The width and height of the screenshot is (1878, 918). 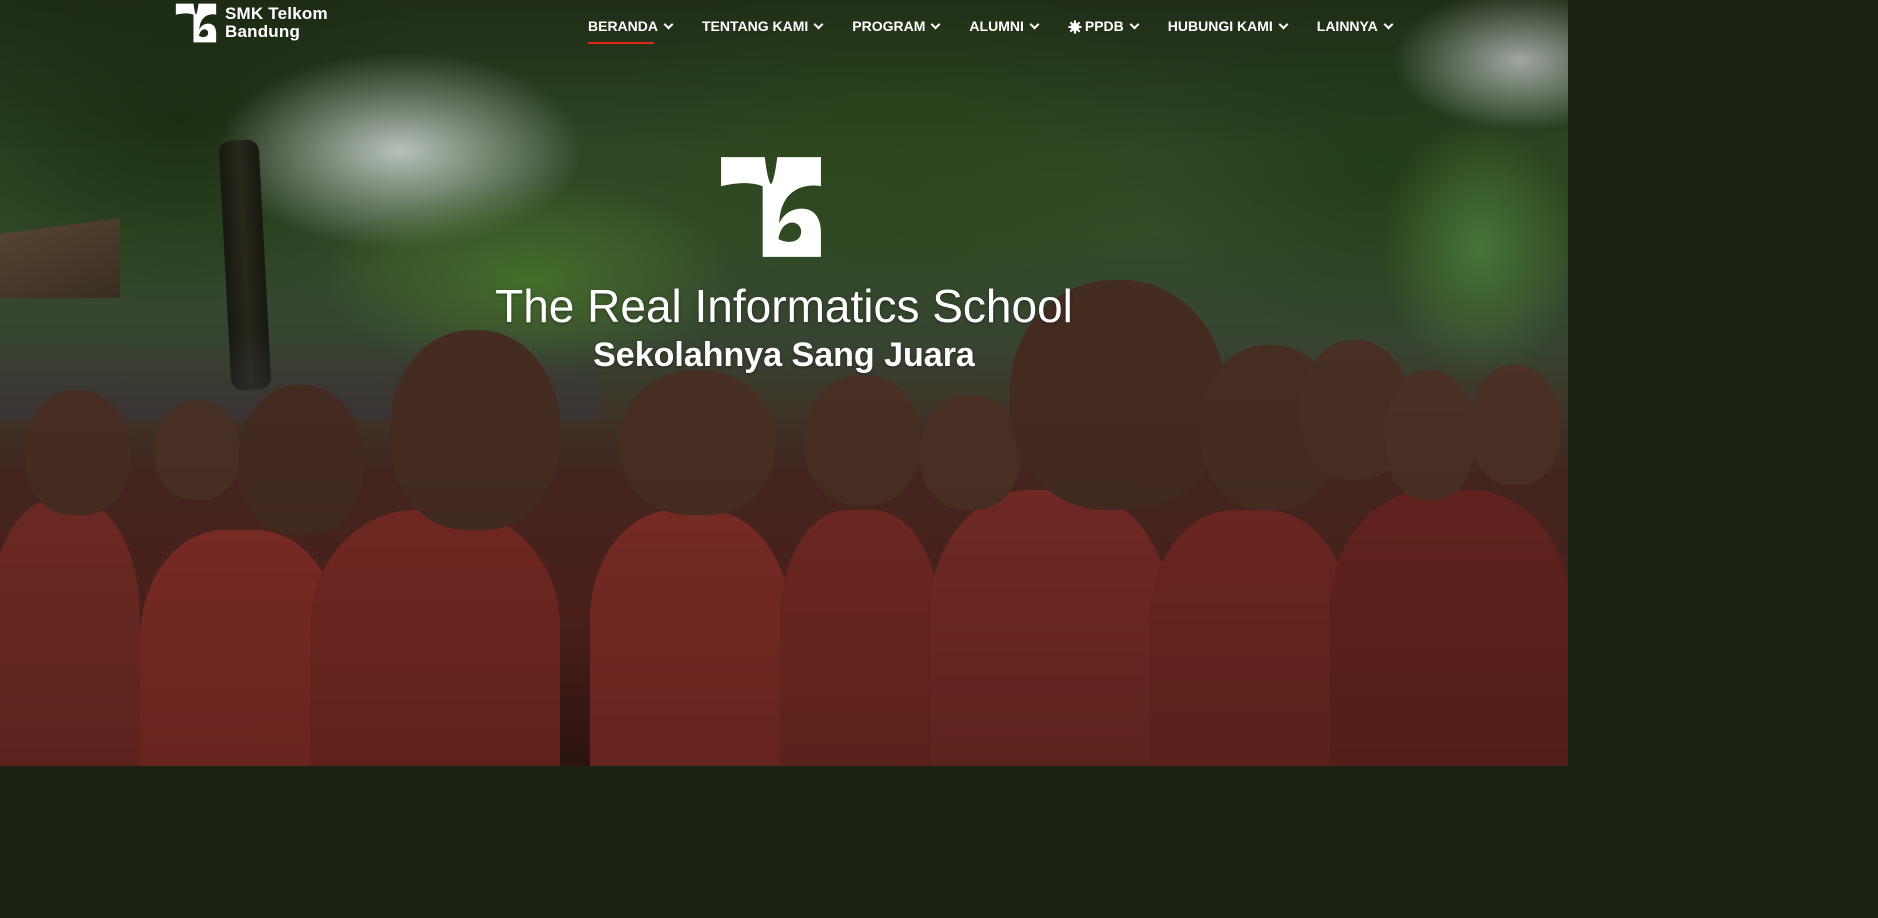 I want to click on school-logo-icon, so click(x=196, y=23).